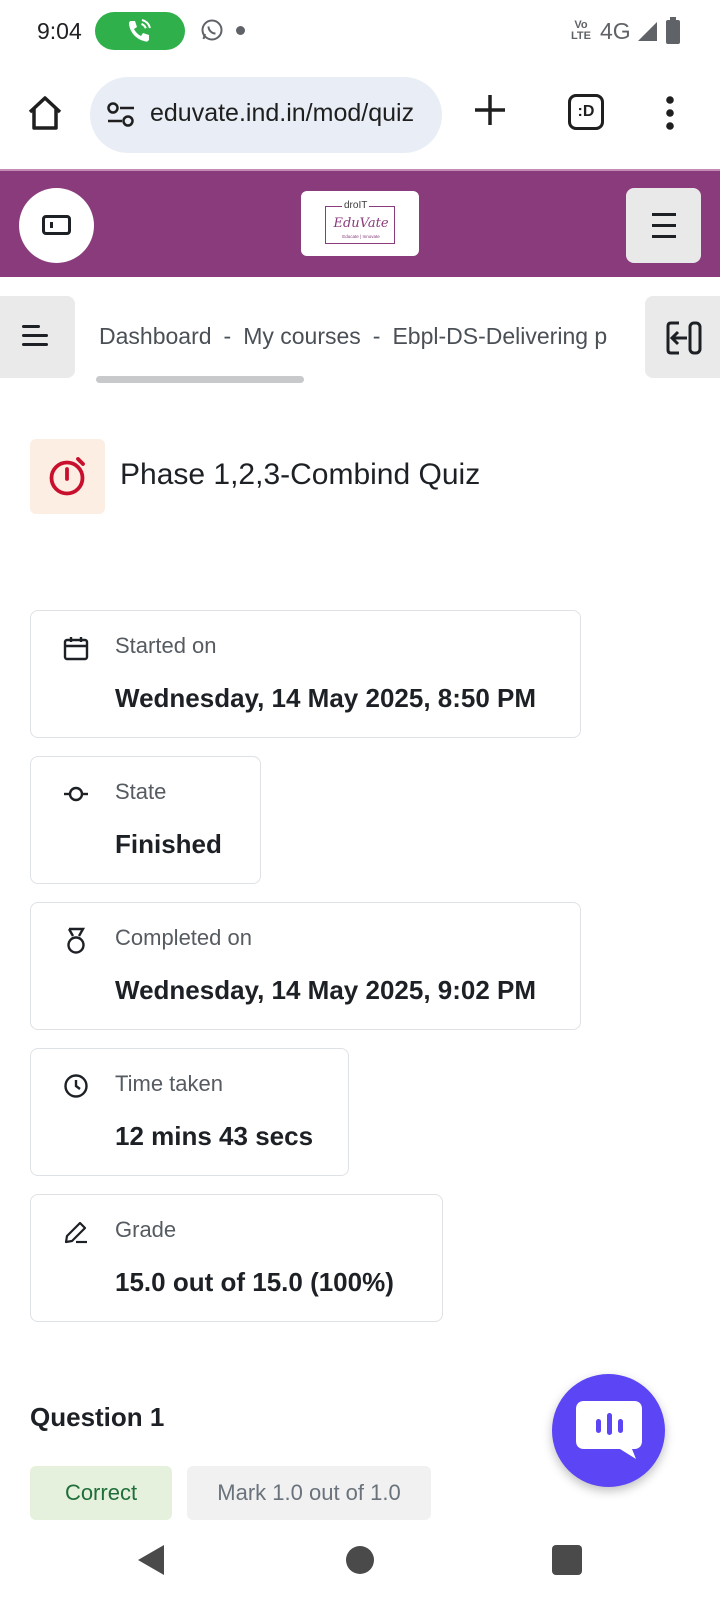 This screenshot has width=720, height=1600. Describe the element at coordinates (145, 820) in the screenshot. I see `state-card: State Finished` at that location.